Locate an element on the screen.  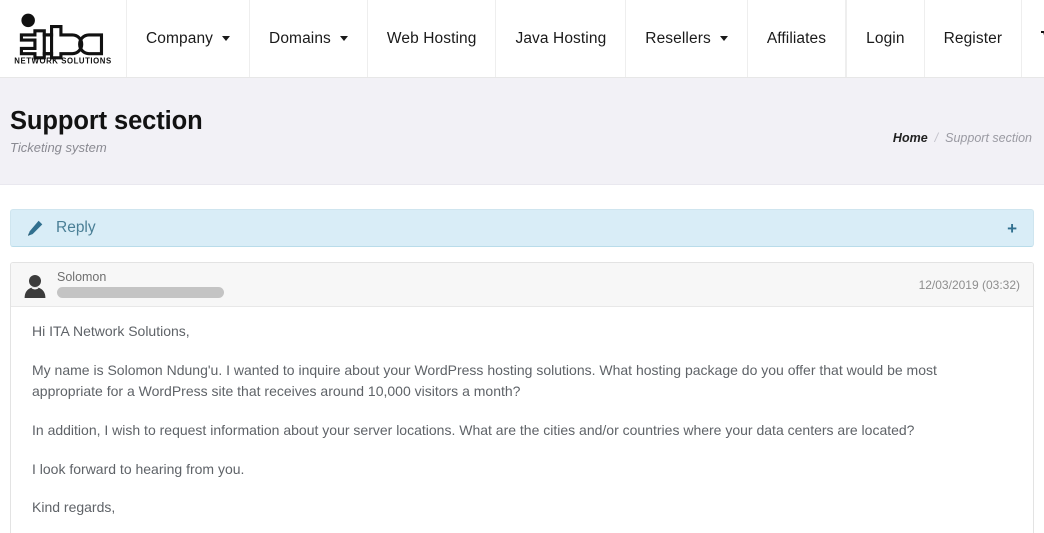
nav-item-company: Company is located at coordinates (189, 38).